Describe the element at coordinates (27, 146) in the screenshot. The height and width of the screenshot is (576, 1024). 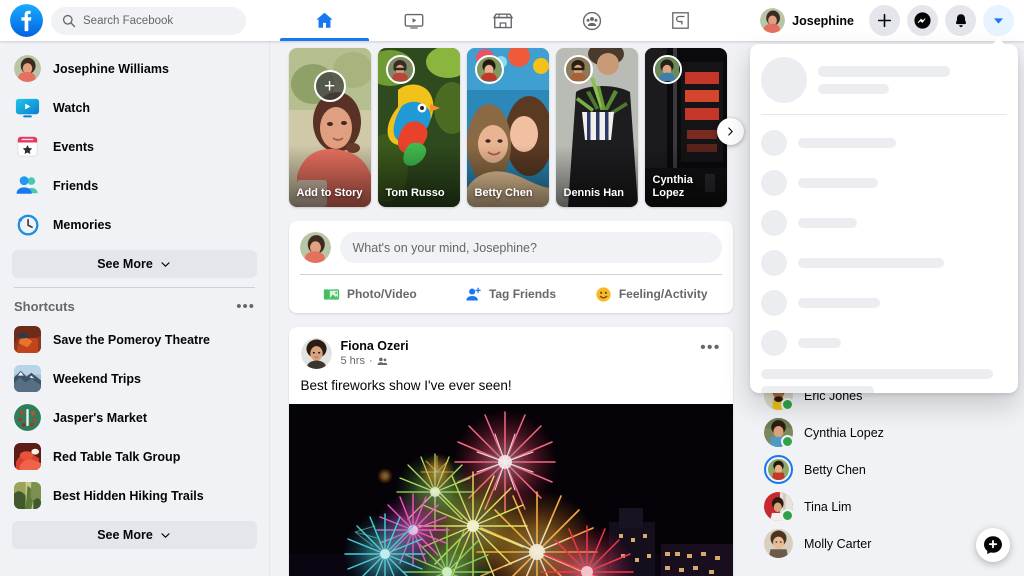
I see `events-icon` at that location.